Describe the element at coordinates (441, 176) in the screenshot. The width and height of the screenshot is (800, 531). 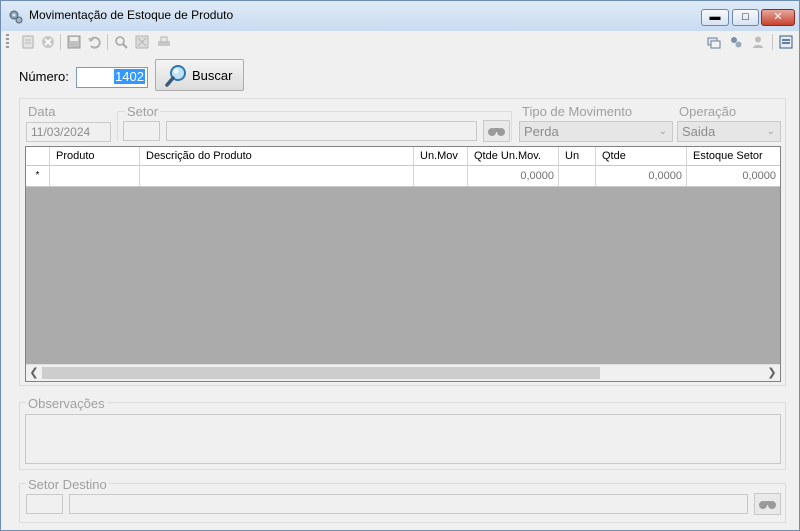
I see `cell-un-mov` at that location.